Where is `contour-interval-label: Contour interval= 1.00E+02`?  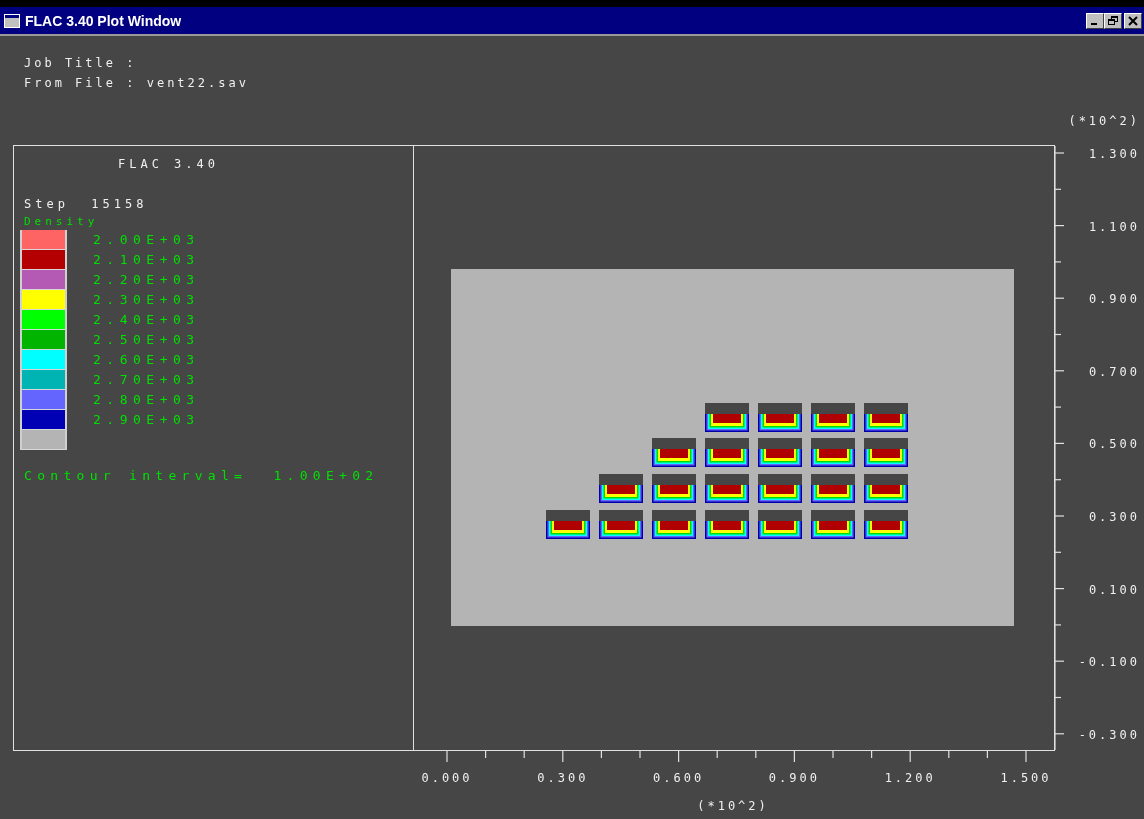
contour-interval-label: Contour interval= 1.00E+02 is located at coordinates (202, 475).